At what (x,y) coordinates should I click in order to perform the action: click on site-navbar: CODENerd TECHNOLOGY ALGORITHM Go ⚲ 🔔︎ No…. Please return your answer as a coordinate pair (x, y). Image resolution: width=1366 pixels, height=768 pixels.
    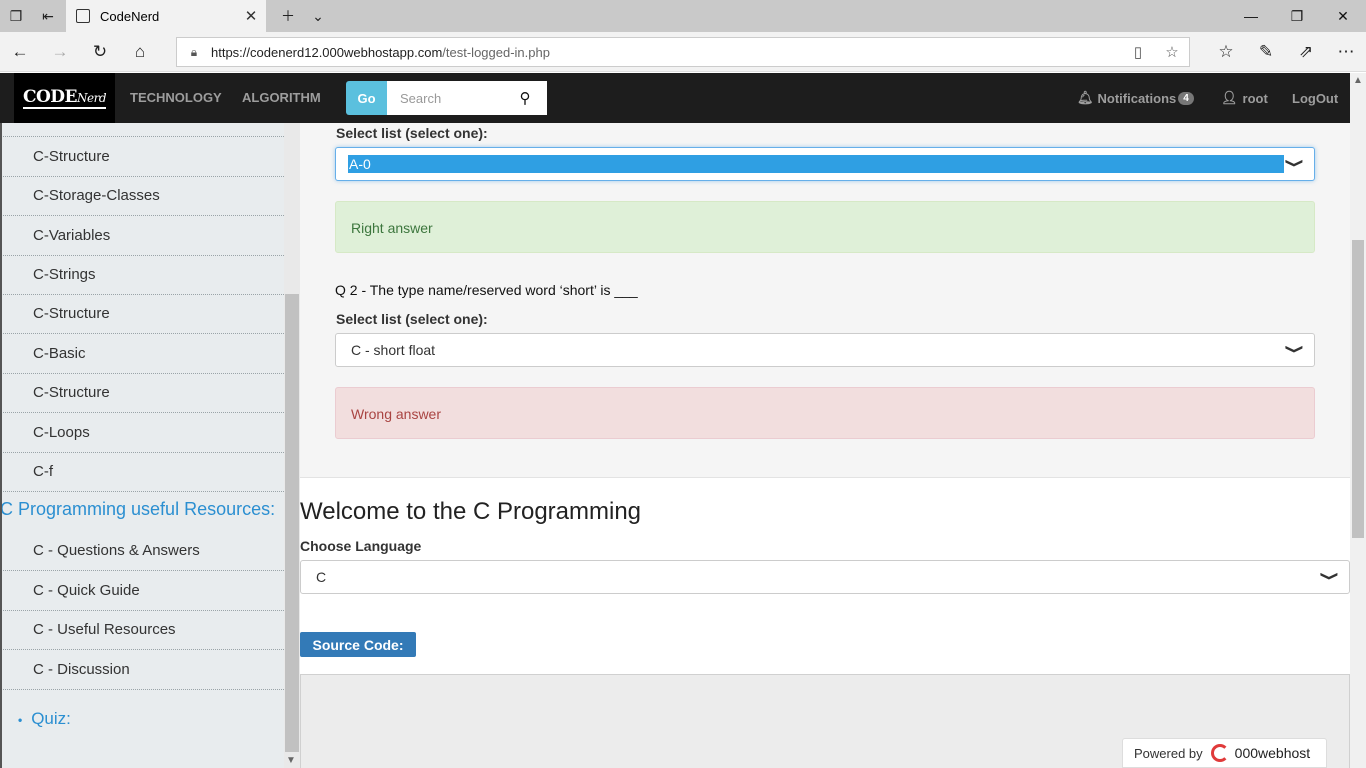
    Looking at the image, I should click on (675, 98).